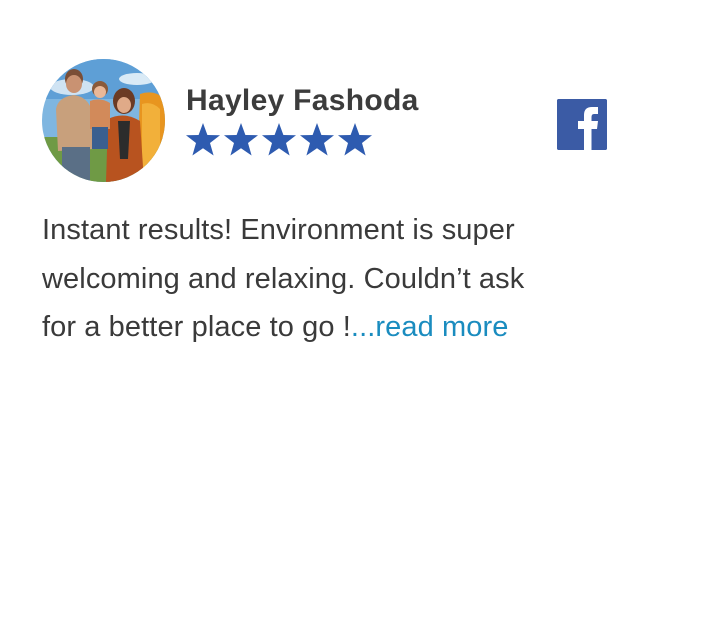 The width and height of the screenshot is (703, 621). Describe the element at coordinates (302, 100) in the screenshot. I see `reviewer-name: Hayley Fashoda` at that location.